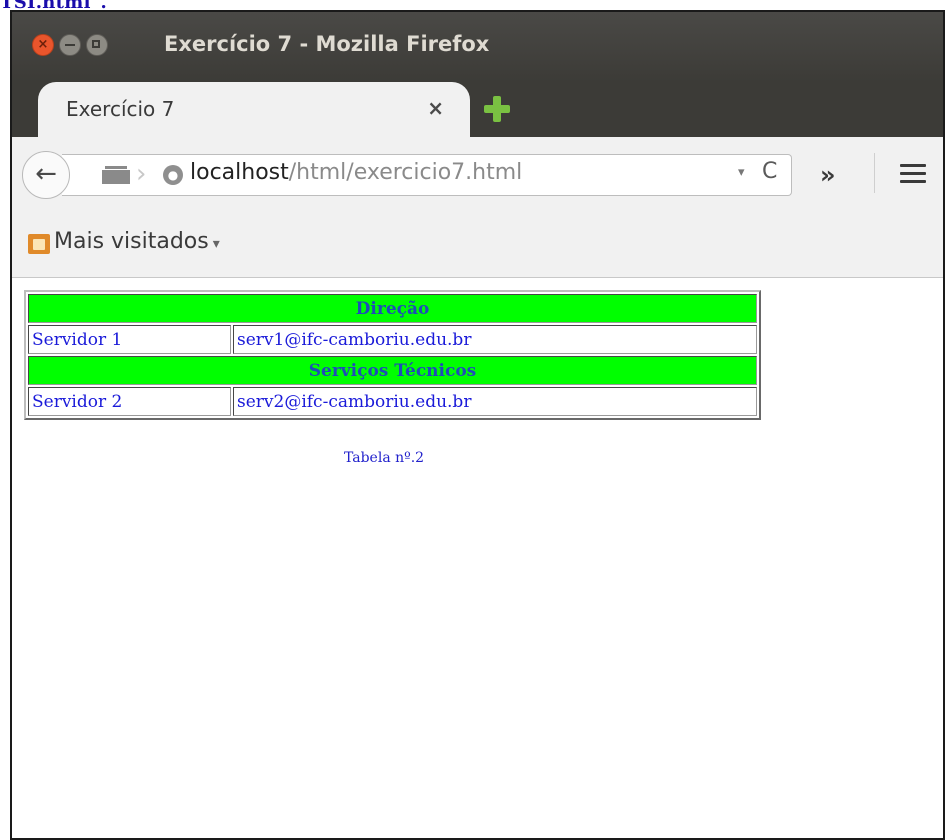 This screenshot has height=840, width=947. I want to click on toolbar-separator, so click(874, 173).